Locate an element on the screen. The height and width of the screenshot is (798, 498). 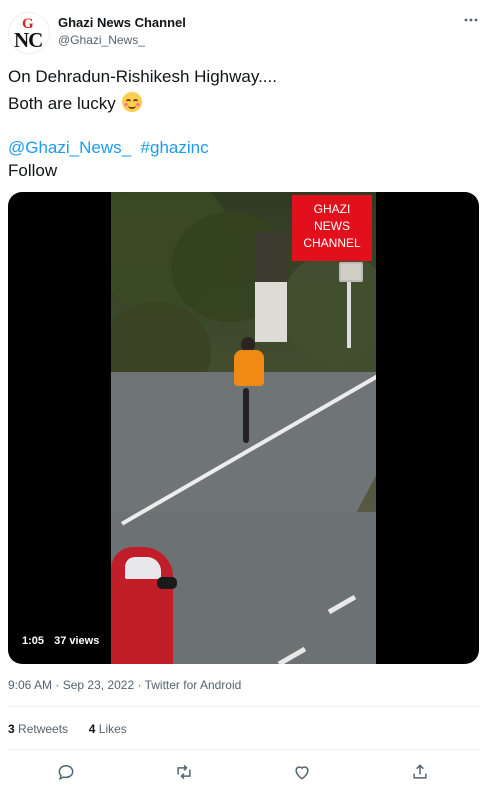
tweet-time: 9:06 AM is located at coordinates (30, 685).